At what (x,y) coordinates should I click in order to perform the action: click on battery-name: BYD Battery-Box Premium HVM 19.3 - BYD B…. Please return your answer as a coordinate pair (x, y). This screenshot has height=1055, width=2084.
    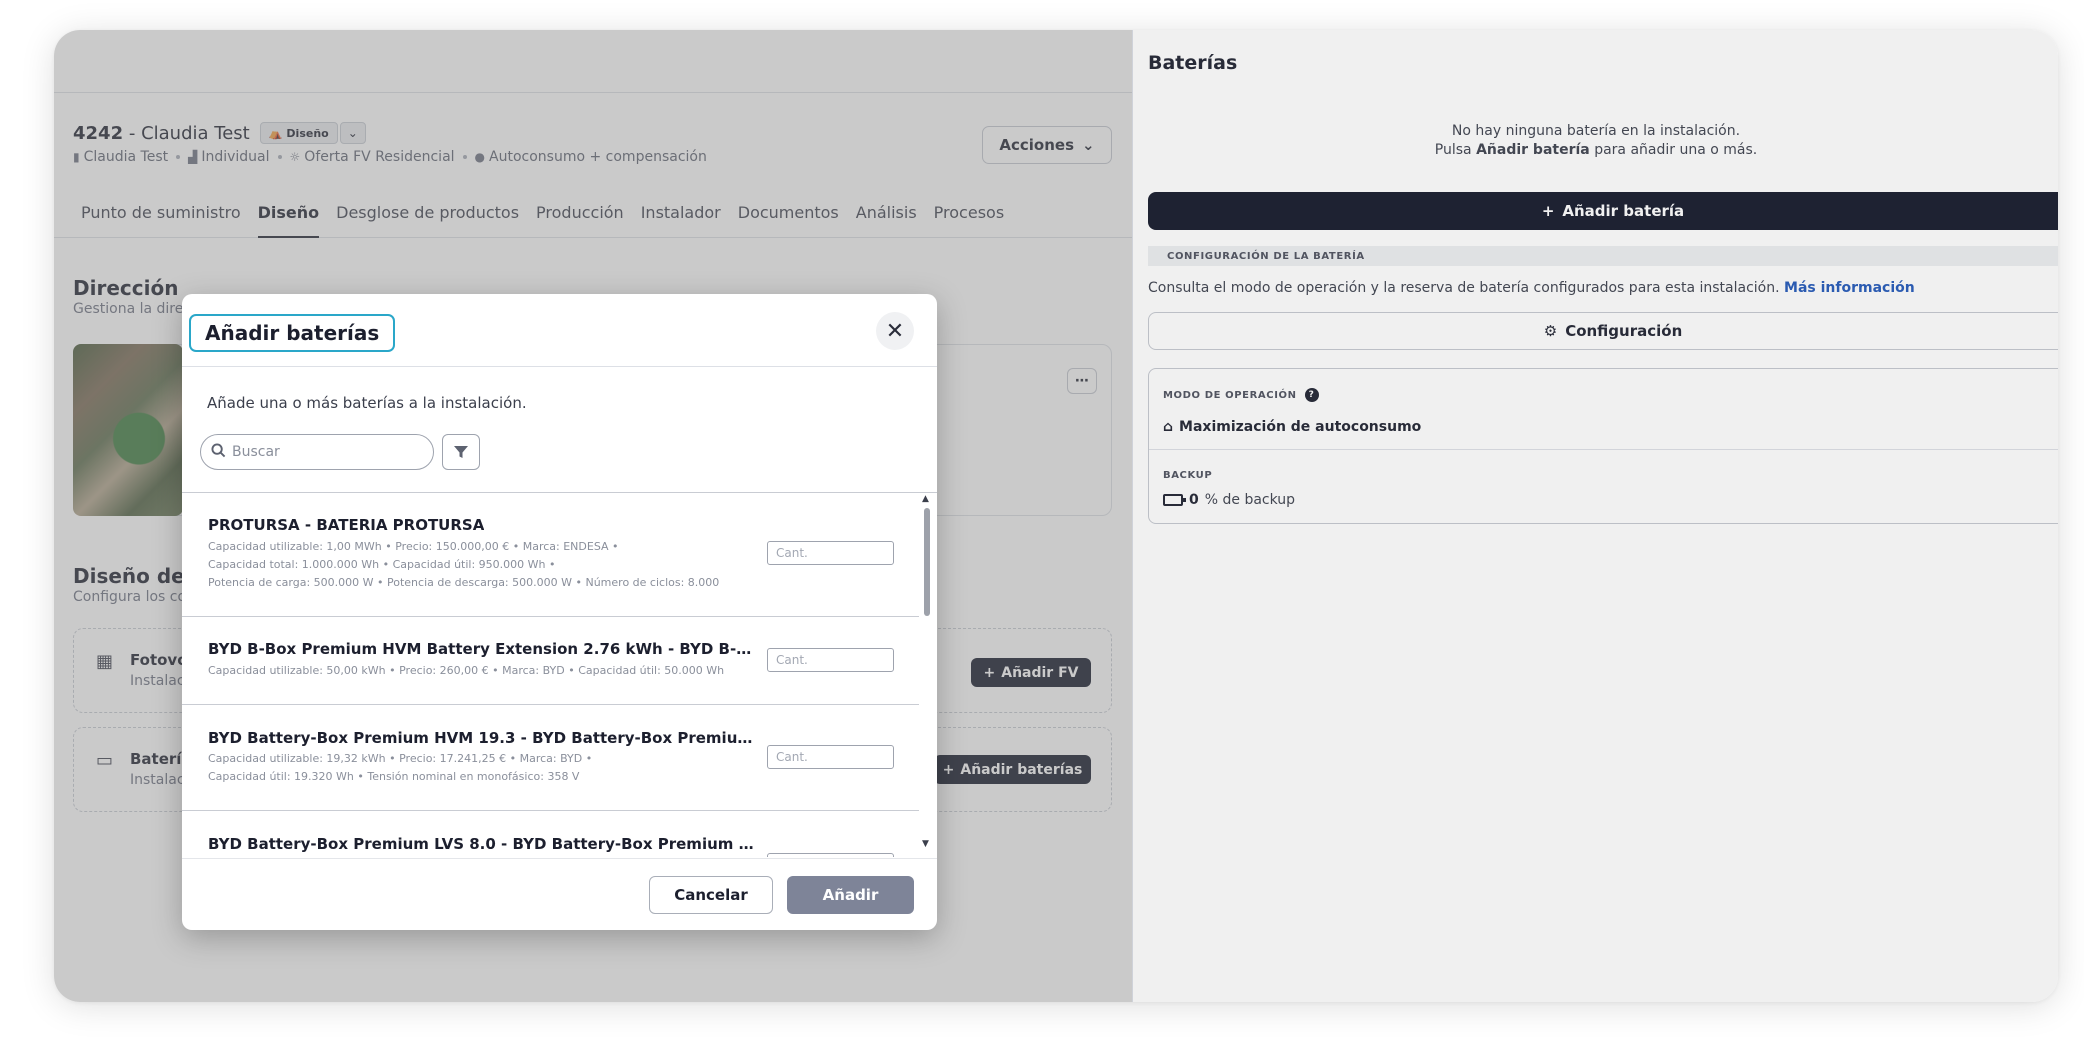
    Looking at the image, I should click on (484, 738).